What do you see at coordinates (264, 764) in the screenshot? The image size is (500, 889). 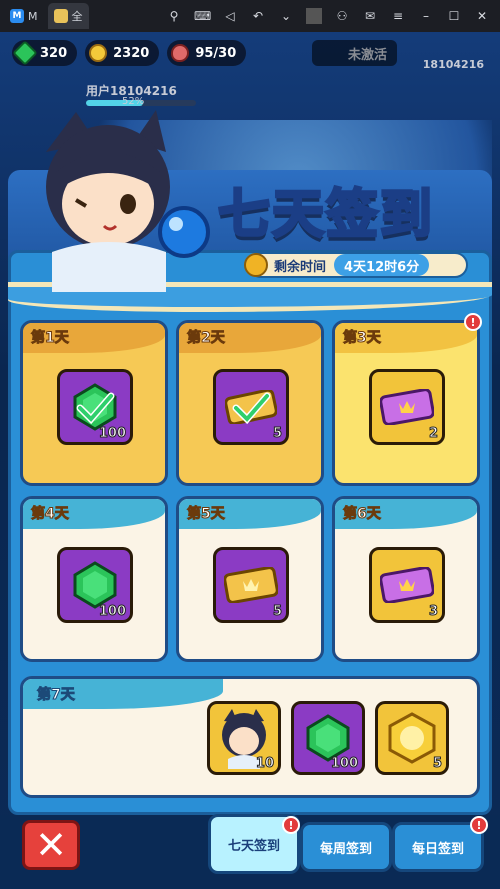 I see `reward-qty: 10` at bounding box center [264, 764].